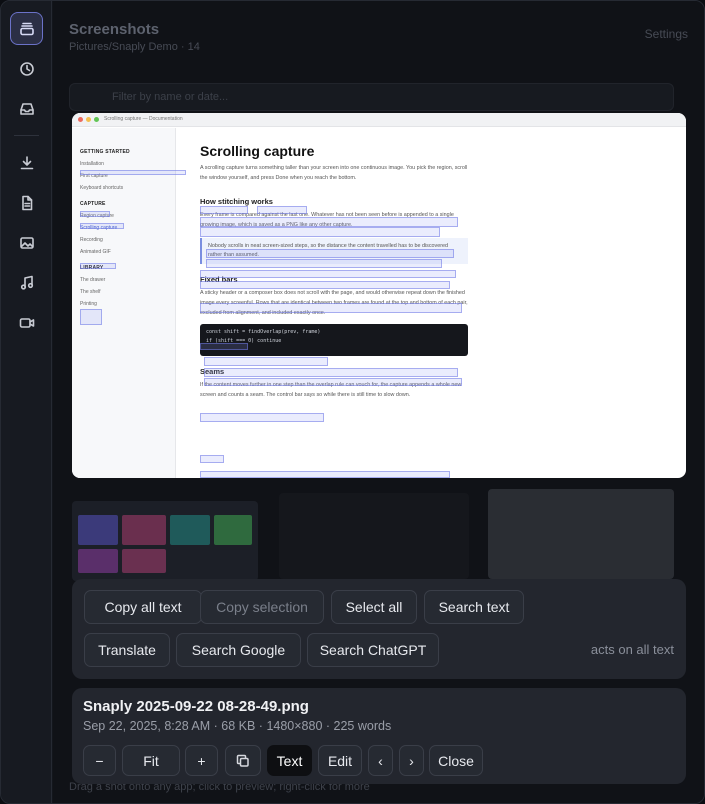 This screenshot has height=804, width=705. Describe the element at coordinates (93, 204) in the screenshot. I see `nav-heading: CAPTURE` at that location.